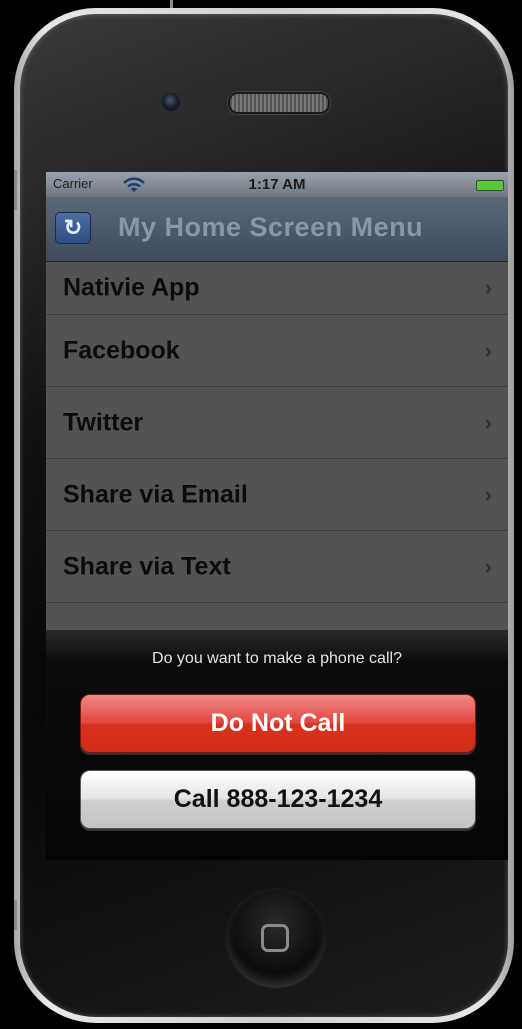  I want to click on status-time: 1:17 AM, so click(277, 184).